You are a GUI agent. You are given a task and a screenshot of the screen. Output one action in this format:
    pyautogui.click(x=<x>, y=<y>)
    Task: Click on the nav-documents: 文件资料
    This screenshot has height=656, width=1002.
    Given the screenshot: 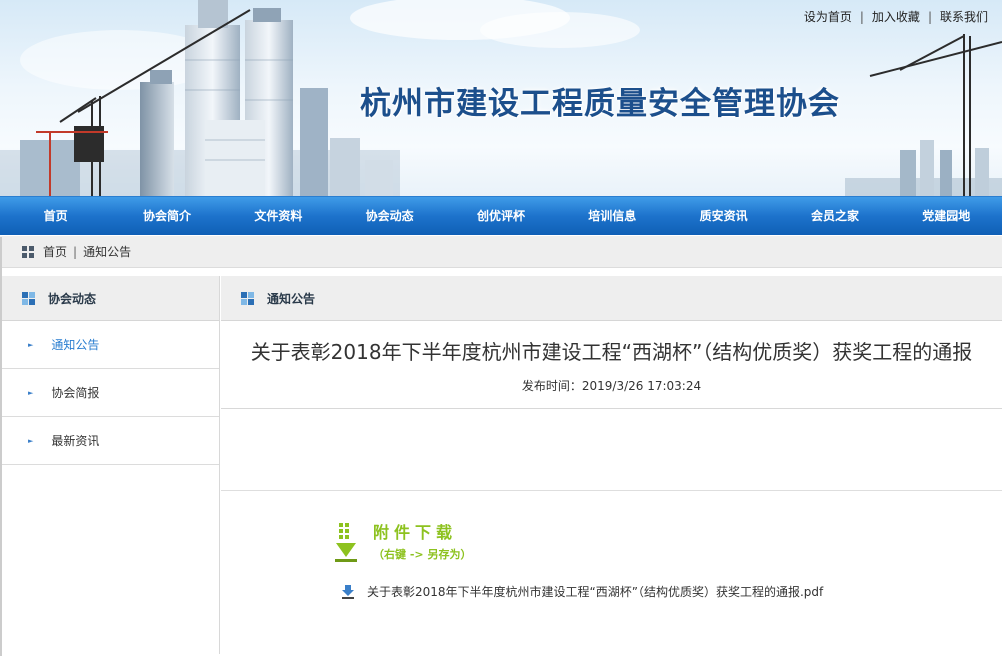 What is the action you would take?
    pyautogui.click(x=278, y=216)
    